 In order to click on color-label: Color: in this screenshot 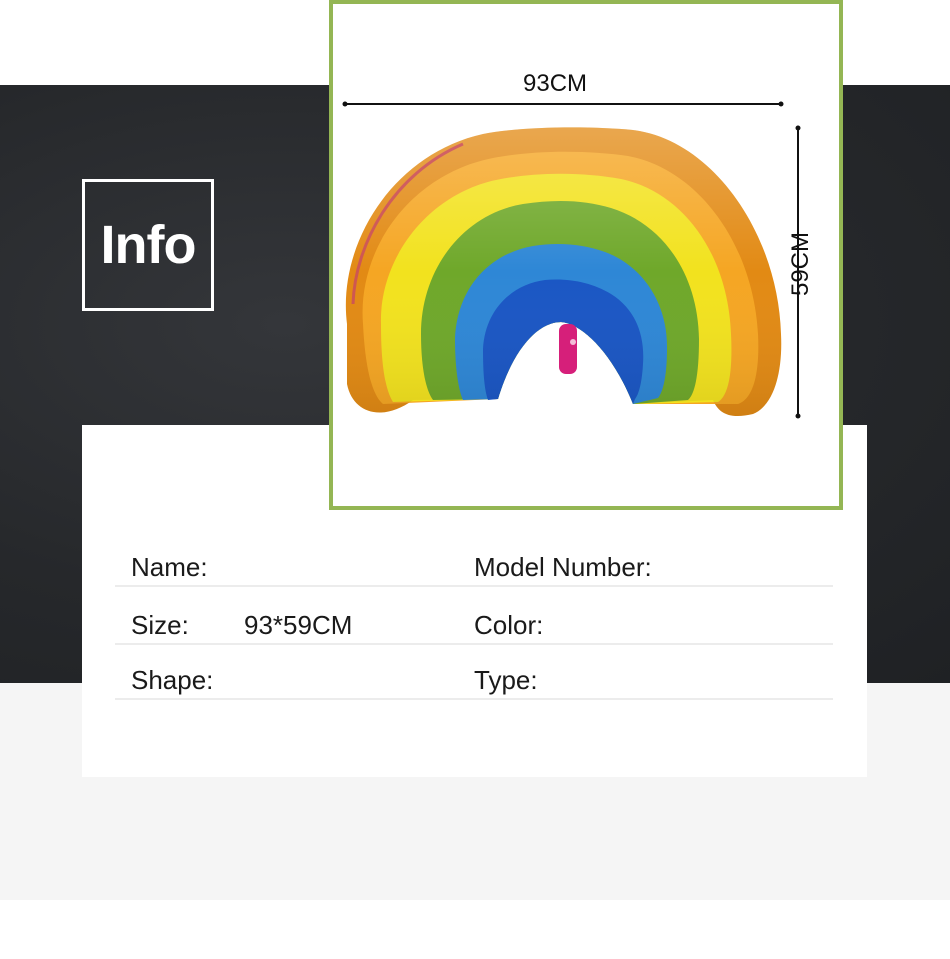, I will do `click(509, 625)`.